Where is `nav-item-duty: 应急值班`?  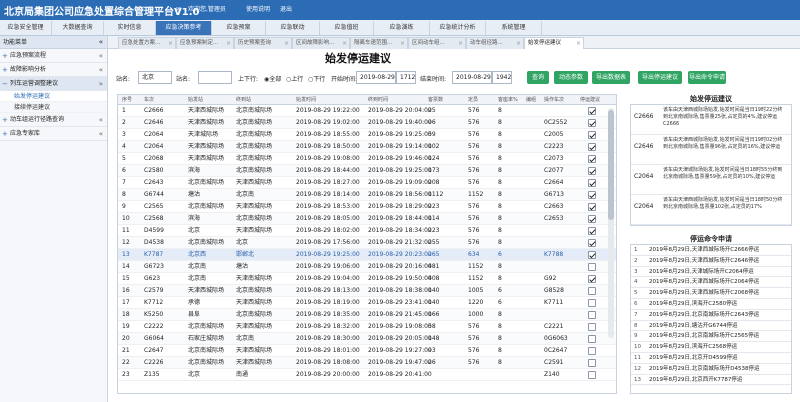
nav-item-duty: 应急值班 is located at coordinates (347, 28).